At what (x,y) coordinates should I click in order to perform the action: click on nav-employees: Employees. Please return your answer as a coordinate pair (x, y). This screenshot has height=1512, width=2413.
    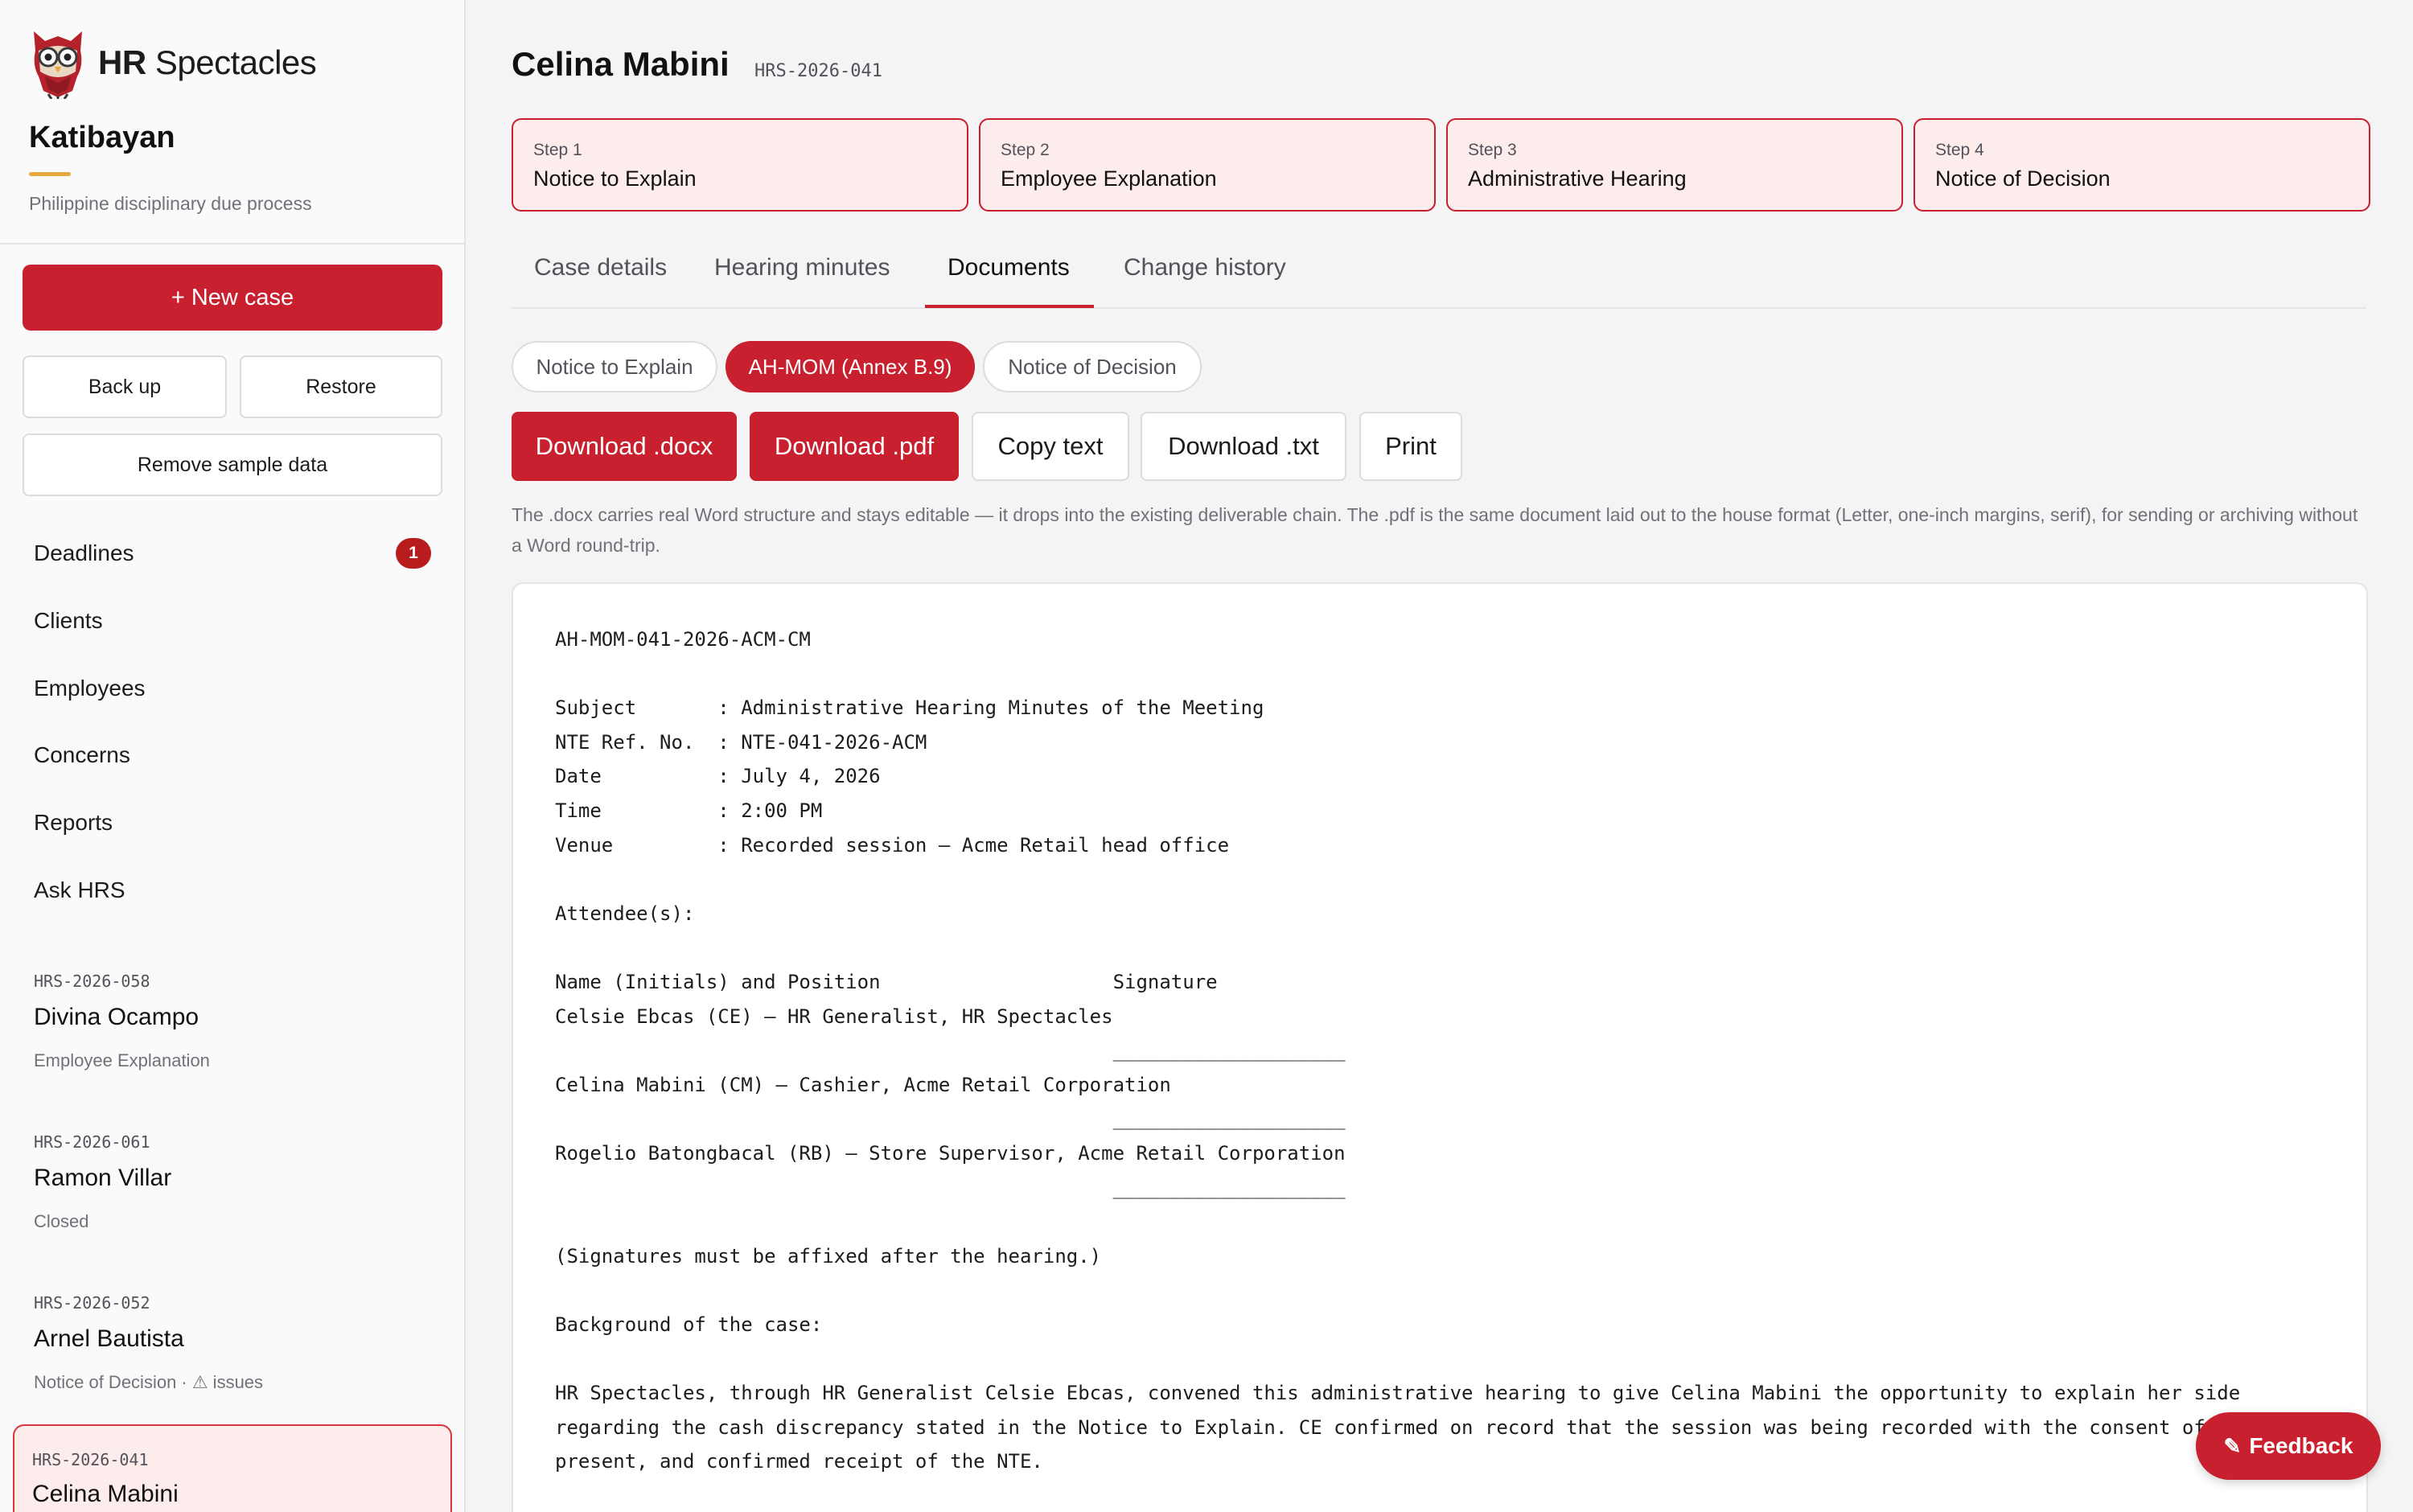
    Looking at the image, I should click on (90, 689).